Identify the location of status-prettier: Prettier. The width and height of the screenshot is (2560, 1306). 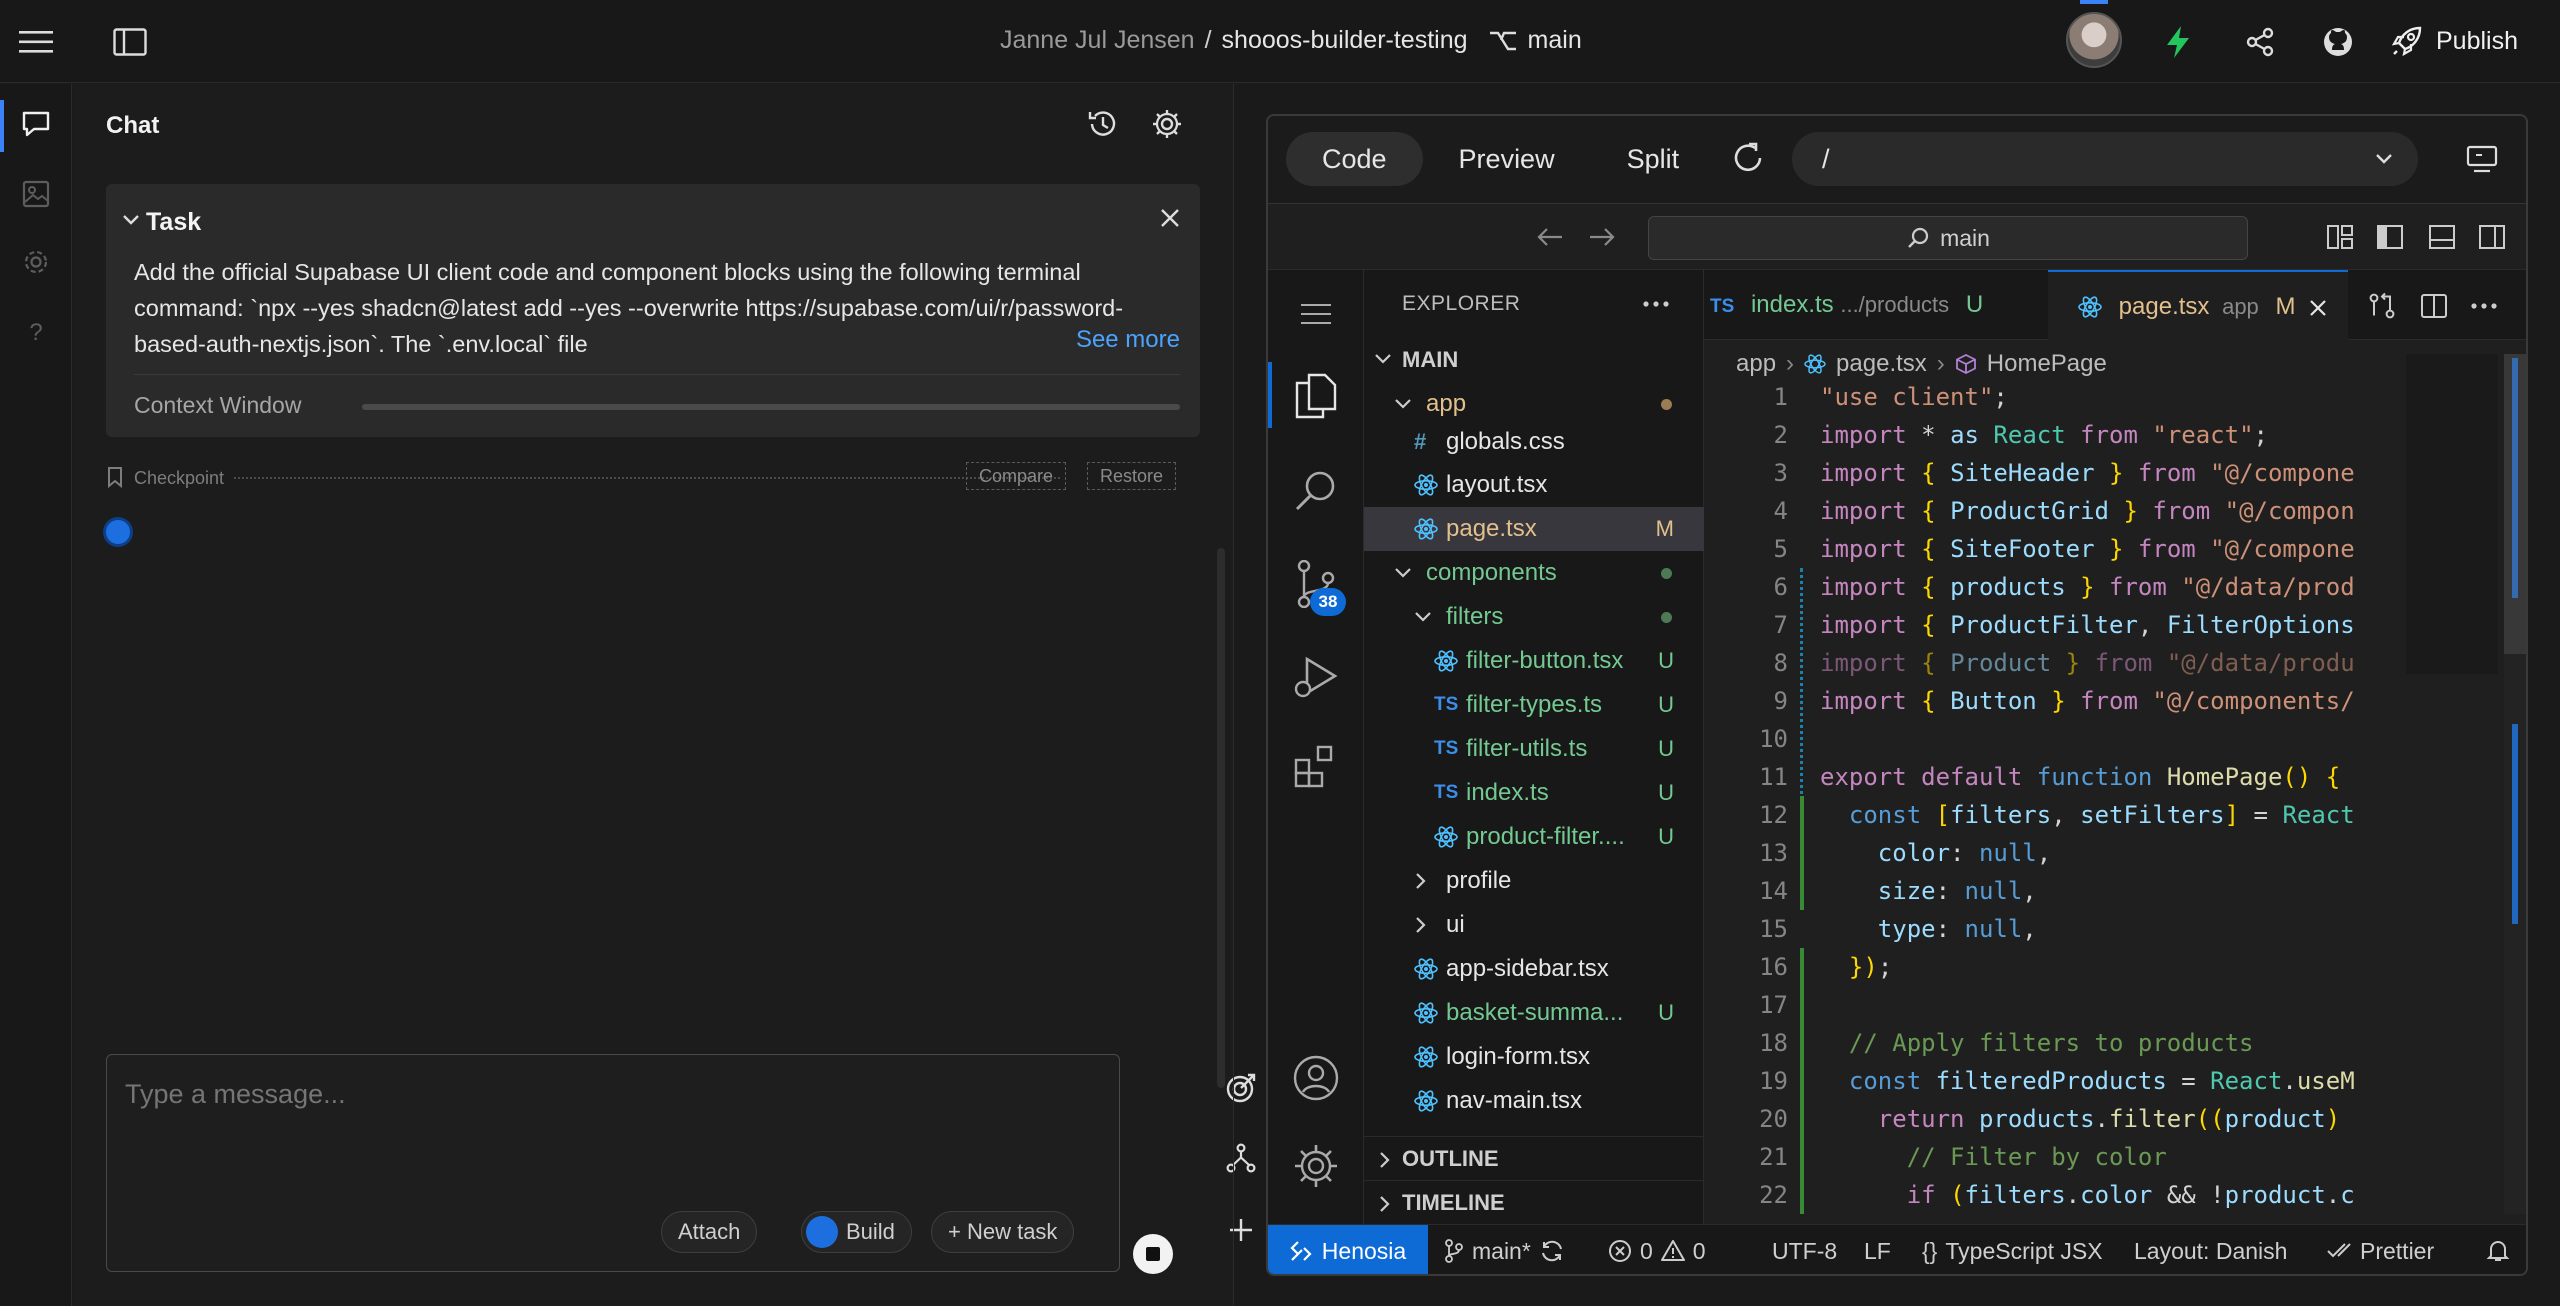
(2380, 1249).